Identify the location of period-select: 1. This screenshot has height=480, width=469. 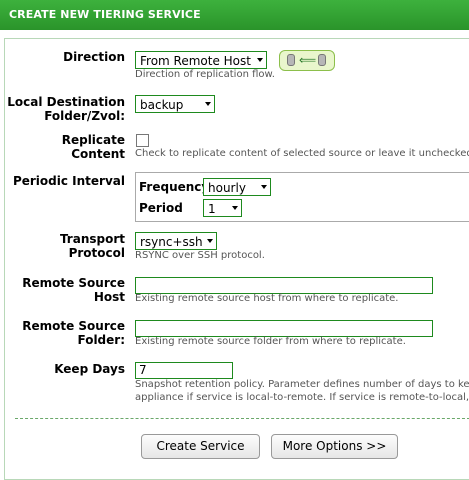
(222, 208).